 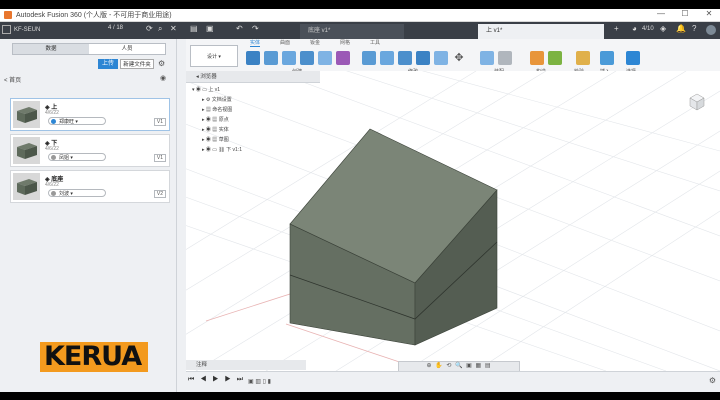 I want to click on combine-icon, so click(x=441, y=58).